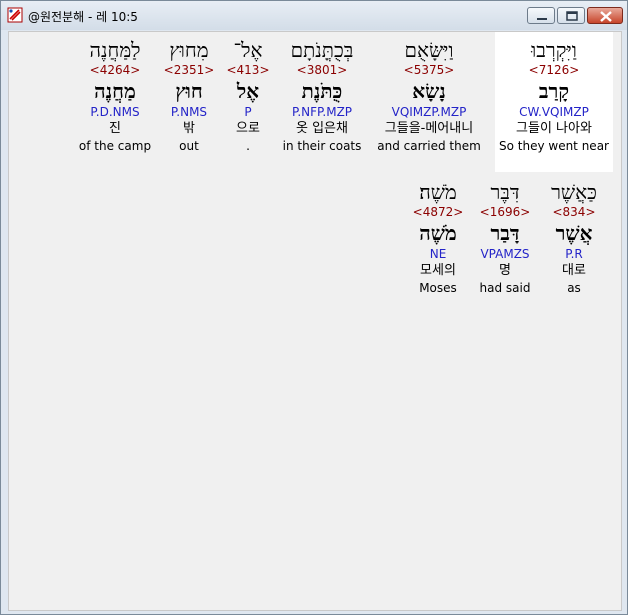 The image size is (628, 615). Describe the element at coordinates (438, 288) in the screenshot. I see `english-gloss: Moses` at that location.